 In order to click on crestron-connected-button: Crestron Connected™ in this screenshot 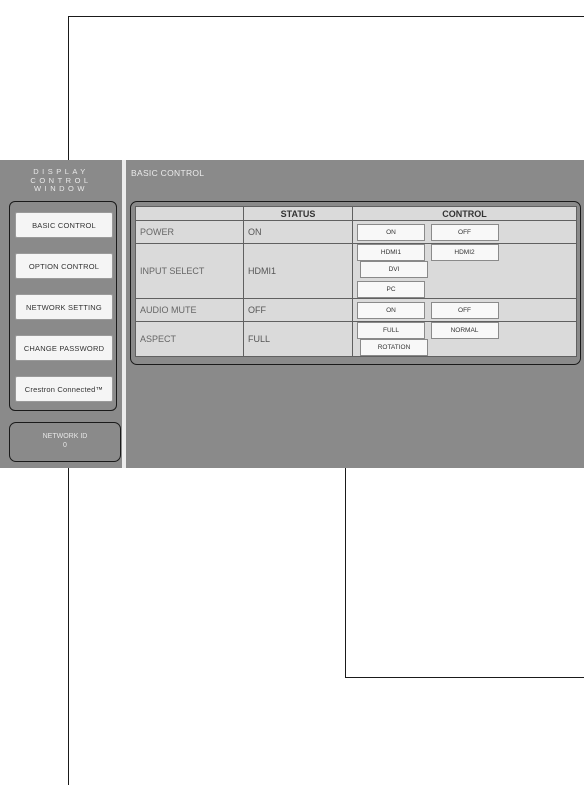, I will do `click(64, 389)`.